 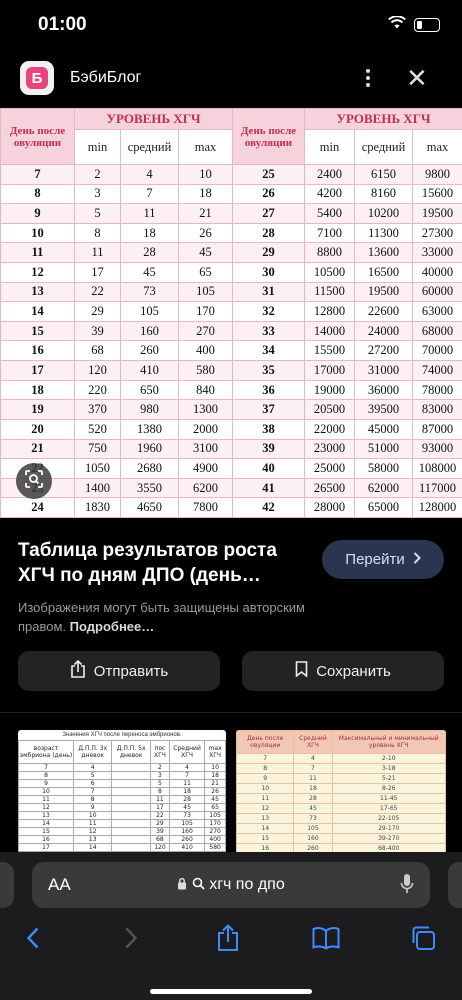 I want to click on share-sheet-icon, so click(x=228, y=938).